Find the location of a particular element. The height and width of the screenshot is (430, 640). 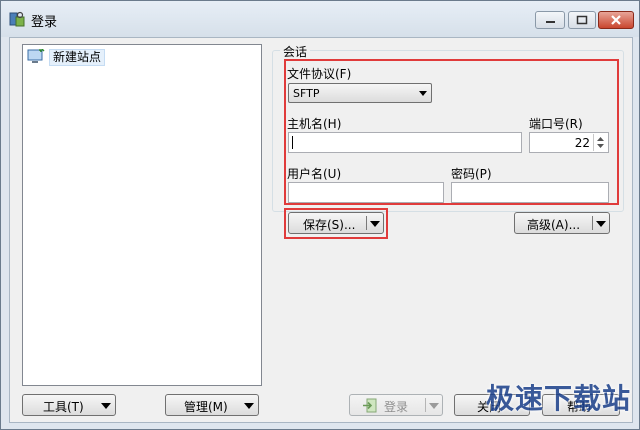

host-label: 主机名(H) is located at coordinates (314, 124).